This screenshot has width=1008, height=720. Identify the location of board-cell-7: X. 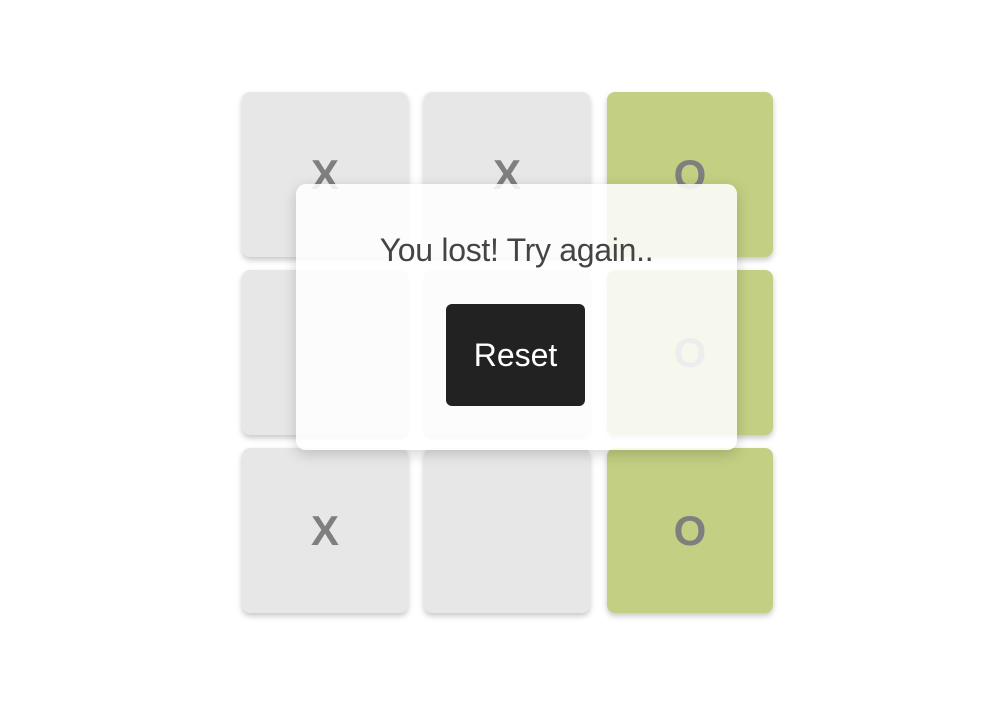
(325, 530).